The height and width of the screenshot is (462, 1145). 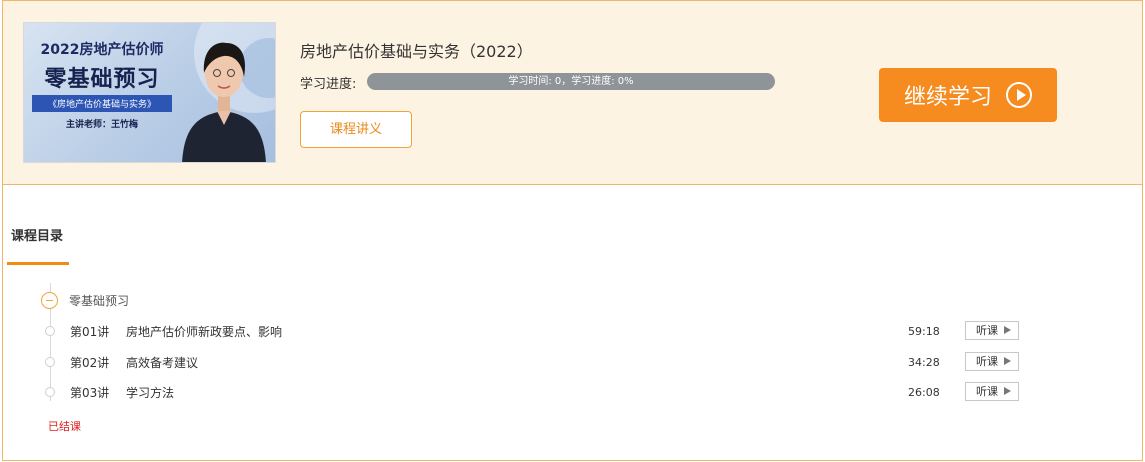 What do you see at coordinates (90, 393) in the screenshot?
I see `lesson-number: 第03讲` at bounding box center [90, 393].